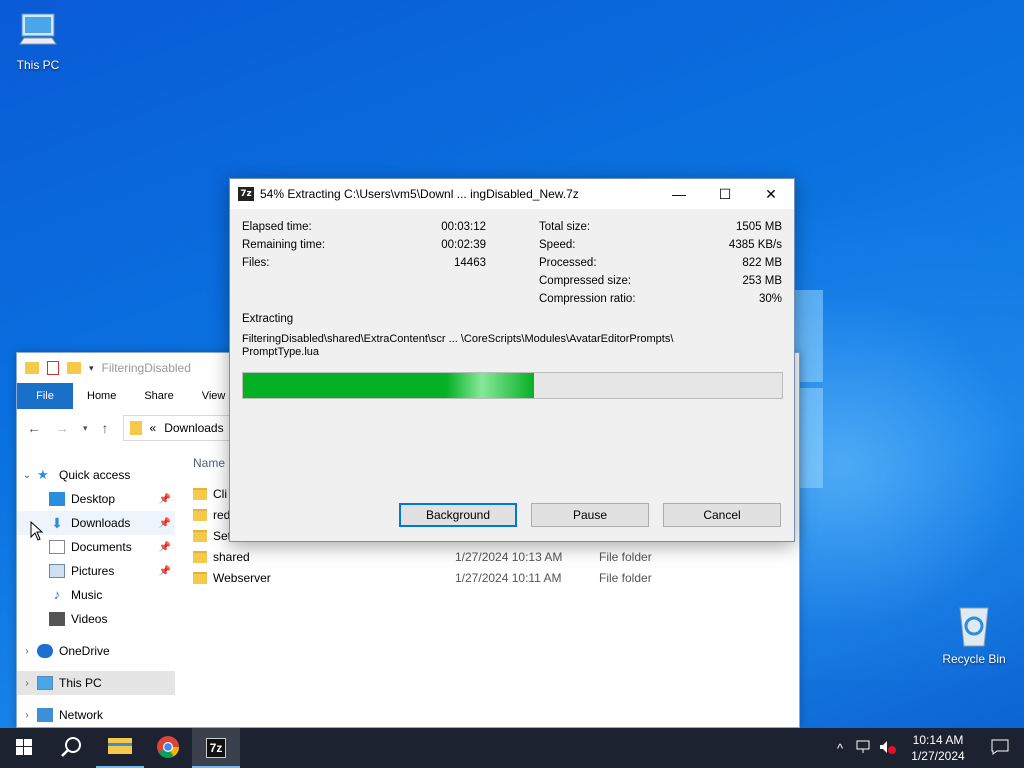 The width and height of the screenshot is (1024, 768). I want to click on nav-videos: Videos, so click(96, 619).